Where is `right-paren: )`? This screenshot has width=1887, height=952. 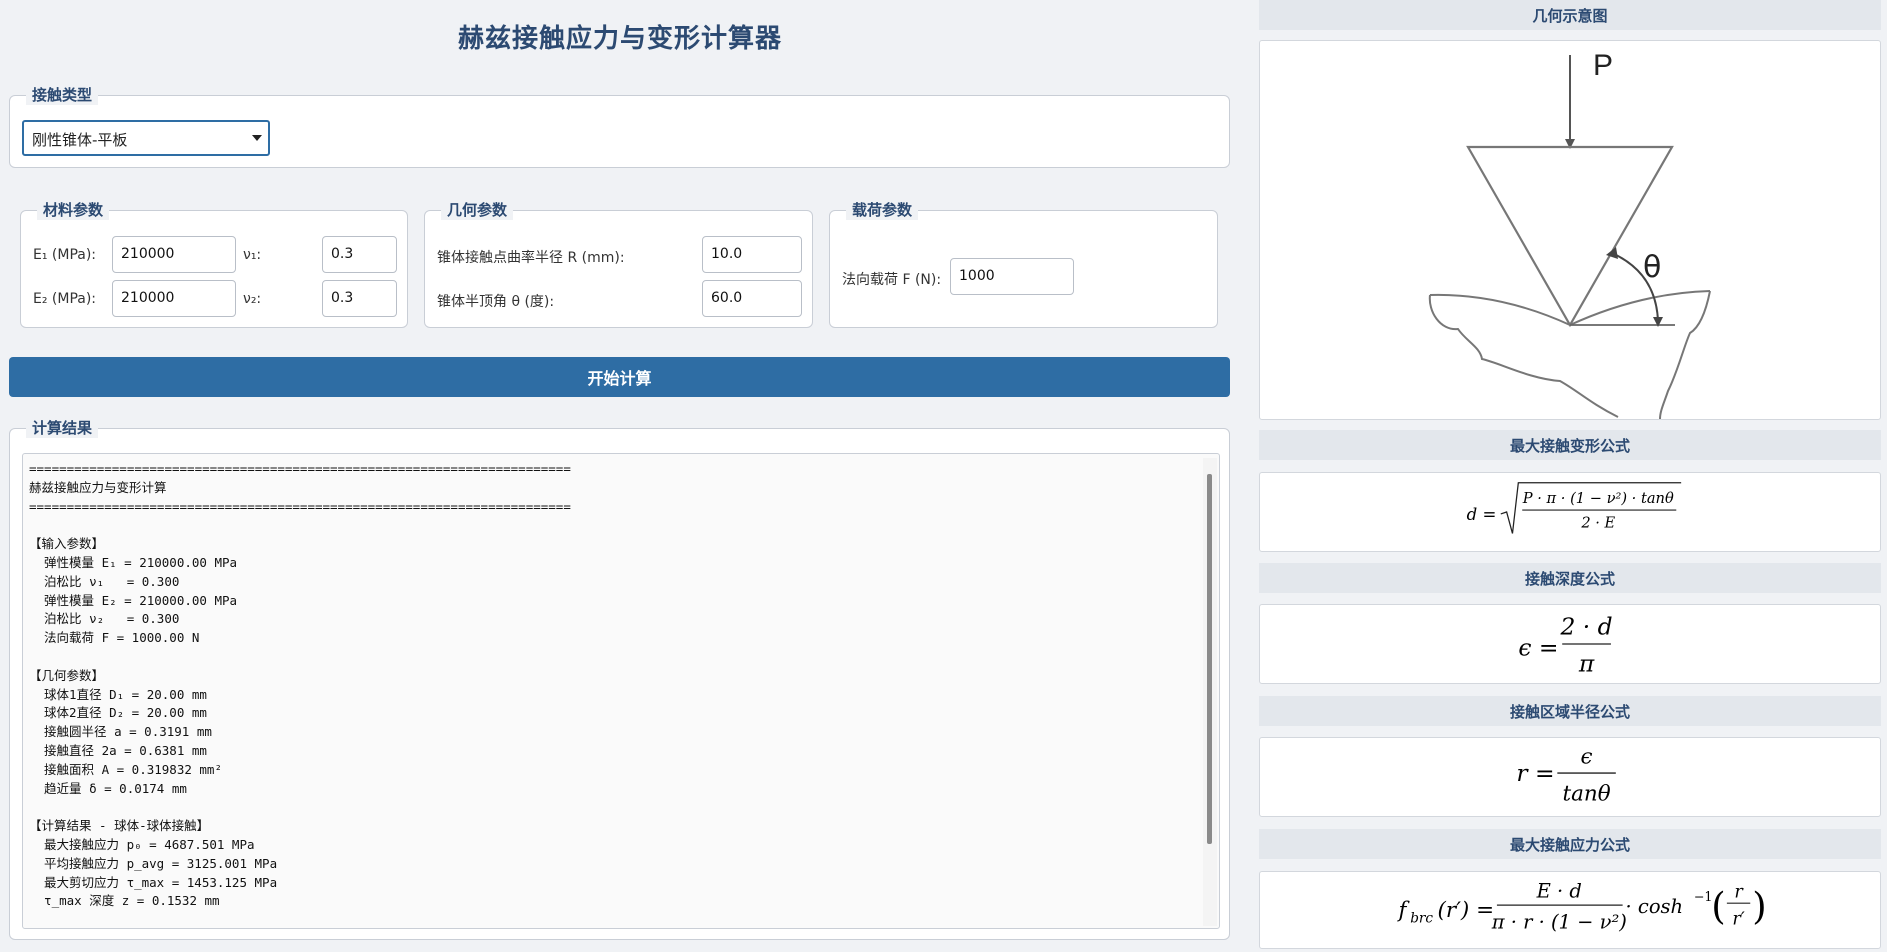 right-paren: ) is located at coordinates (1759, 906).